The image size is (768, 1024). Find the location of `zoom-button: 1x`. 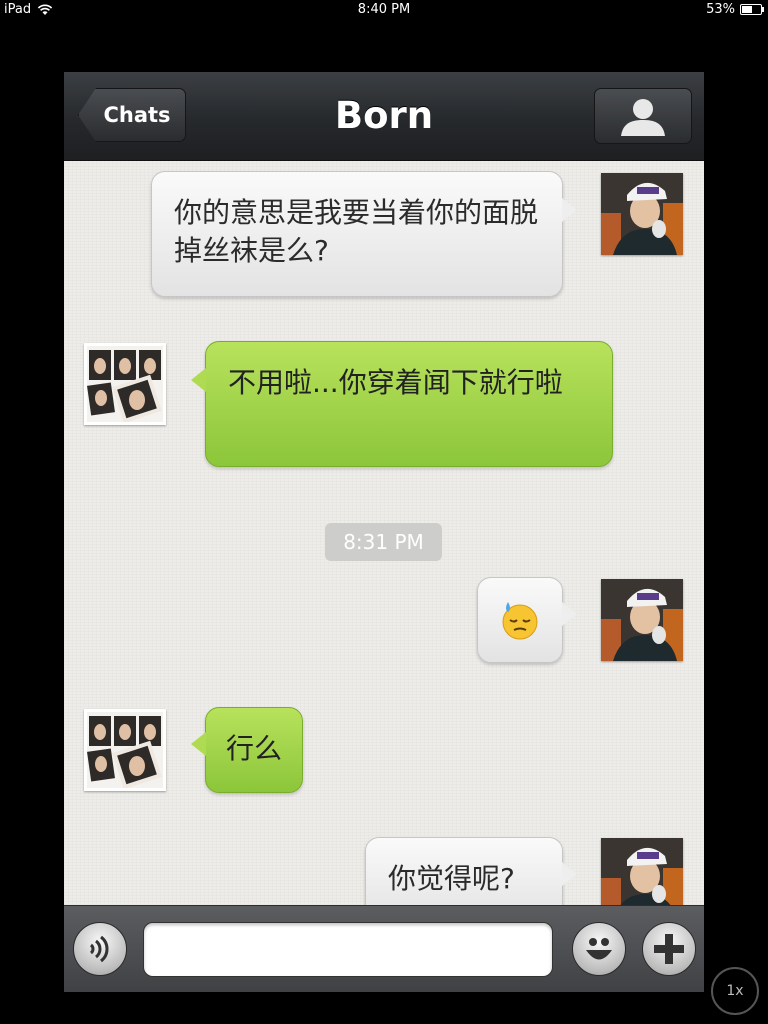

zoom-button: 1x is located at coordinates (735, 991).